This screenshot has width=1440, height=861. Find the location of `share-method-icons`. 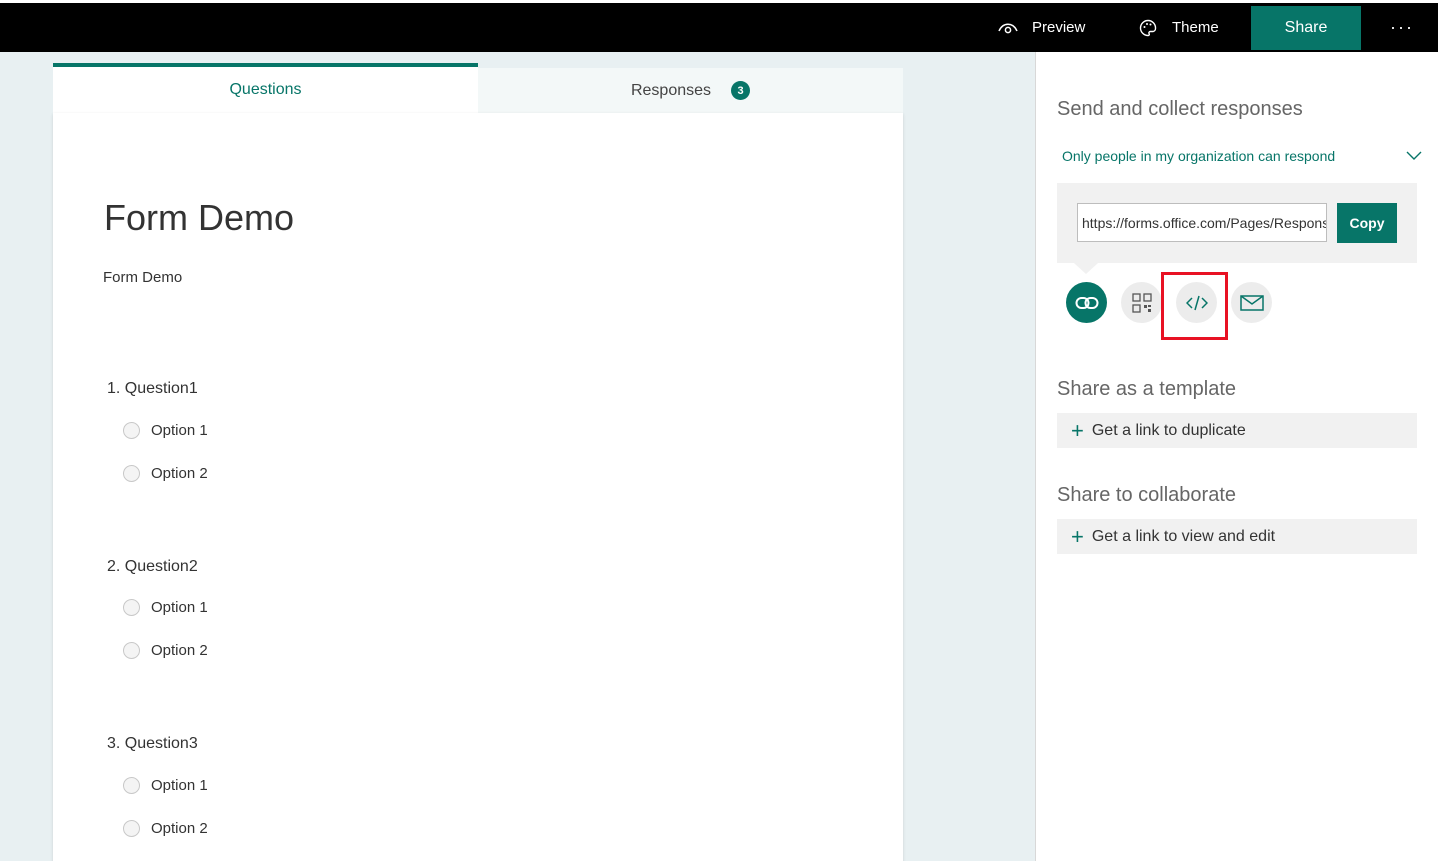

share-method-icons is located at coordinates (1181, 303).